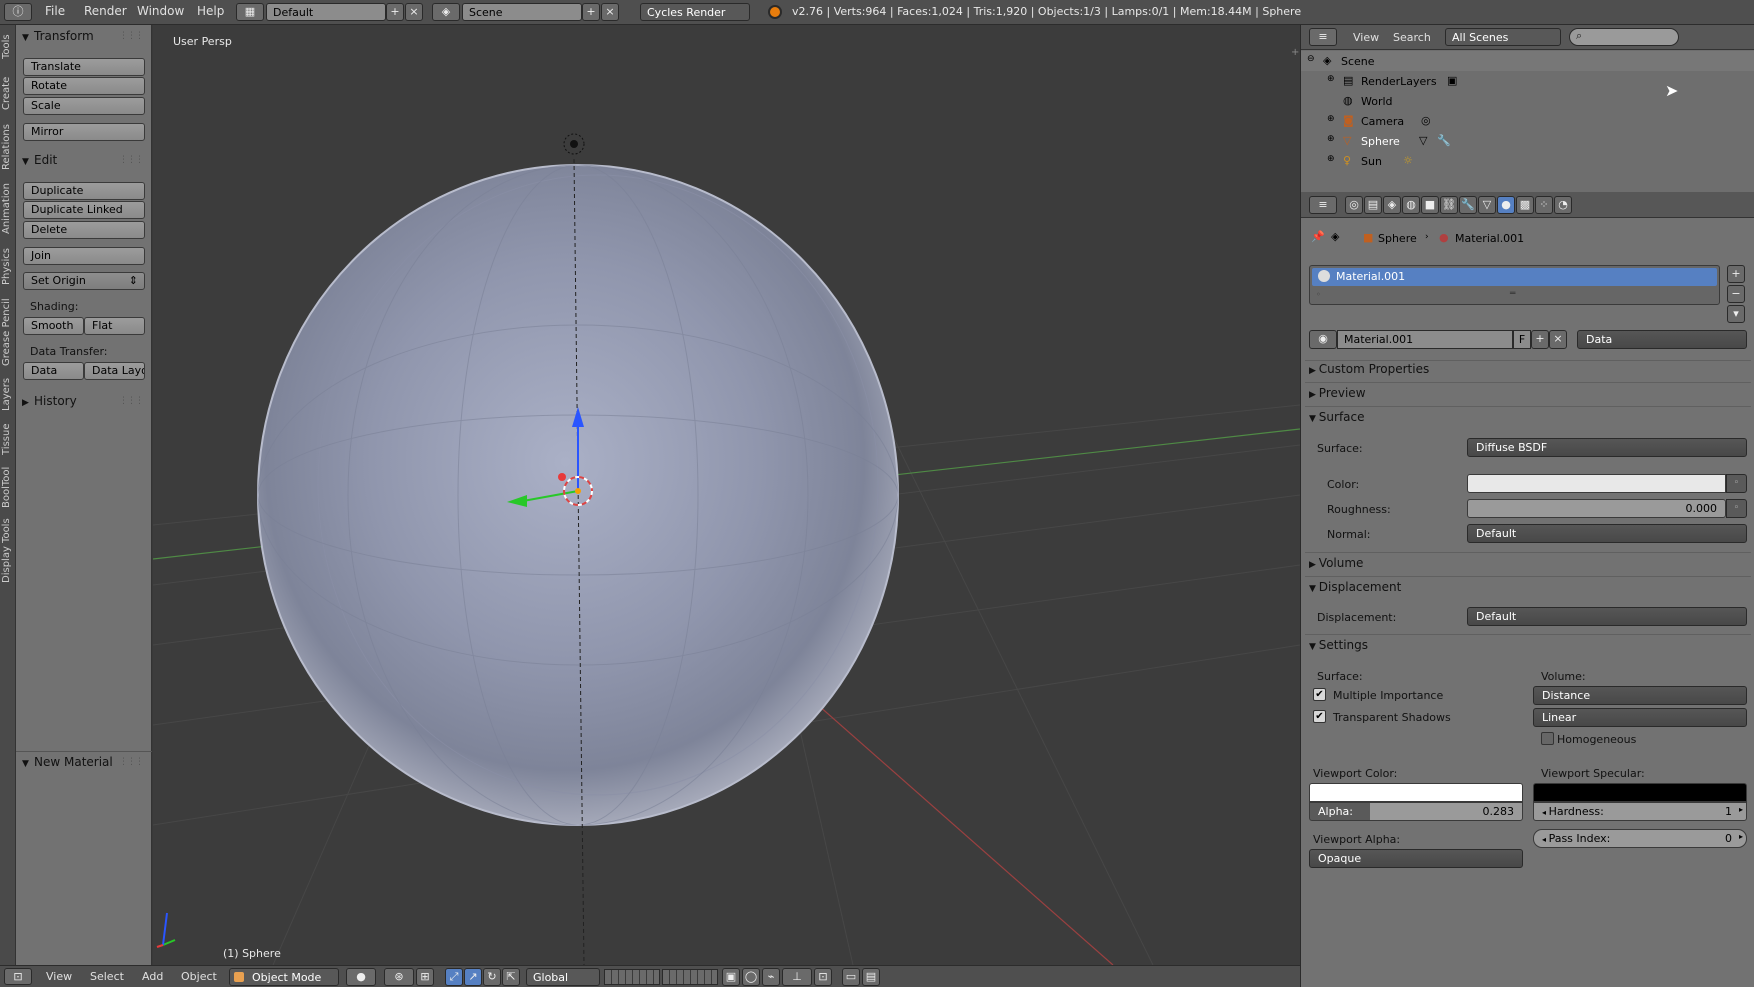  Describe the element at coordinates (1295, 52) in the screenshot. I see `region-toggle-icon: +` at that location.